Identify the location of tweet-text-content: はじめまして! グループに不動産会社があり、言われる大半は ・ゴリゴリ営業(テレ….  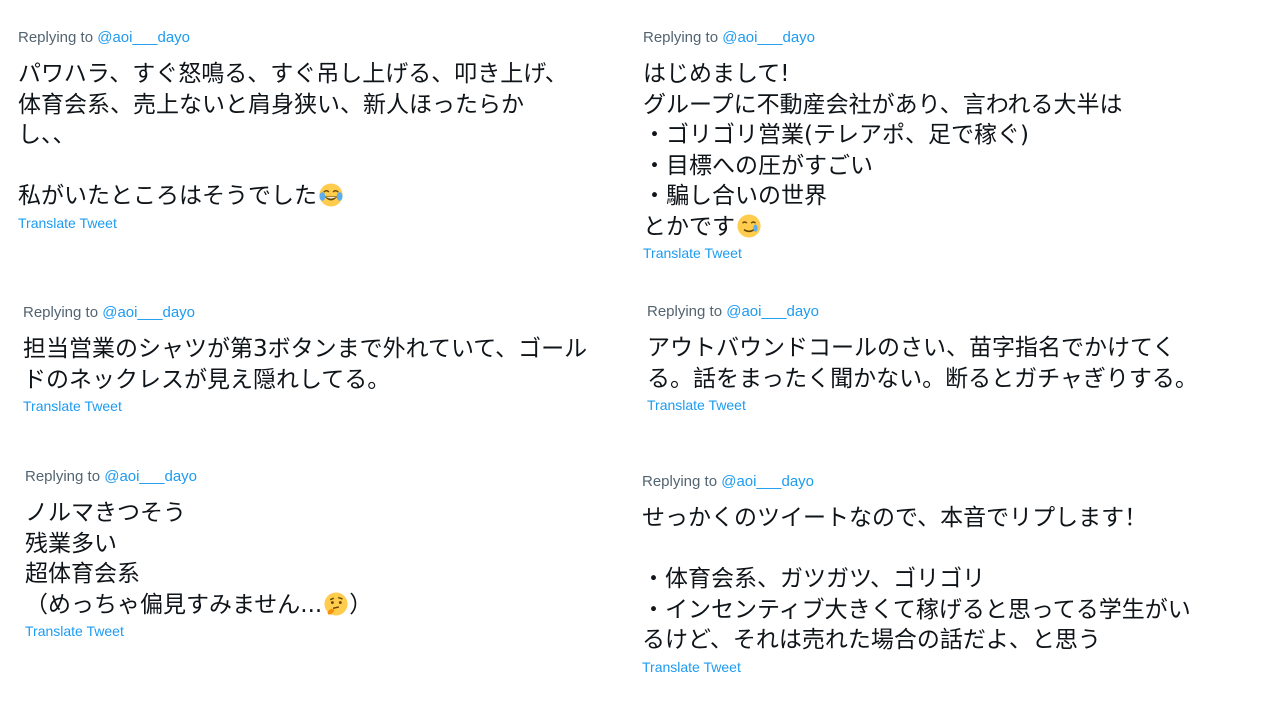
(883, 150).